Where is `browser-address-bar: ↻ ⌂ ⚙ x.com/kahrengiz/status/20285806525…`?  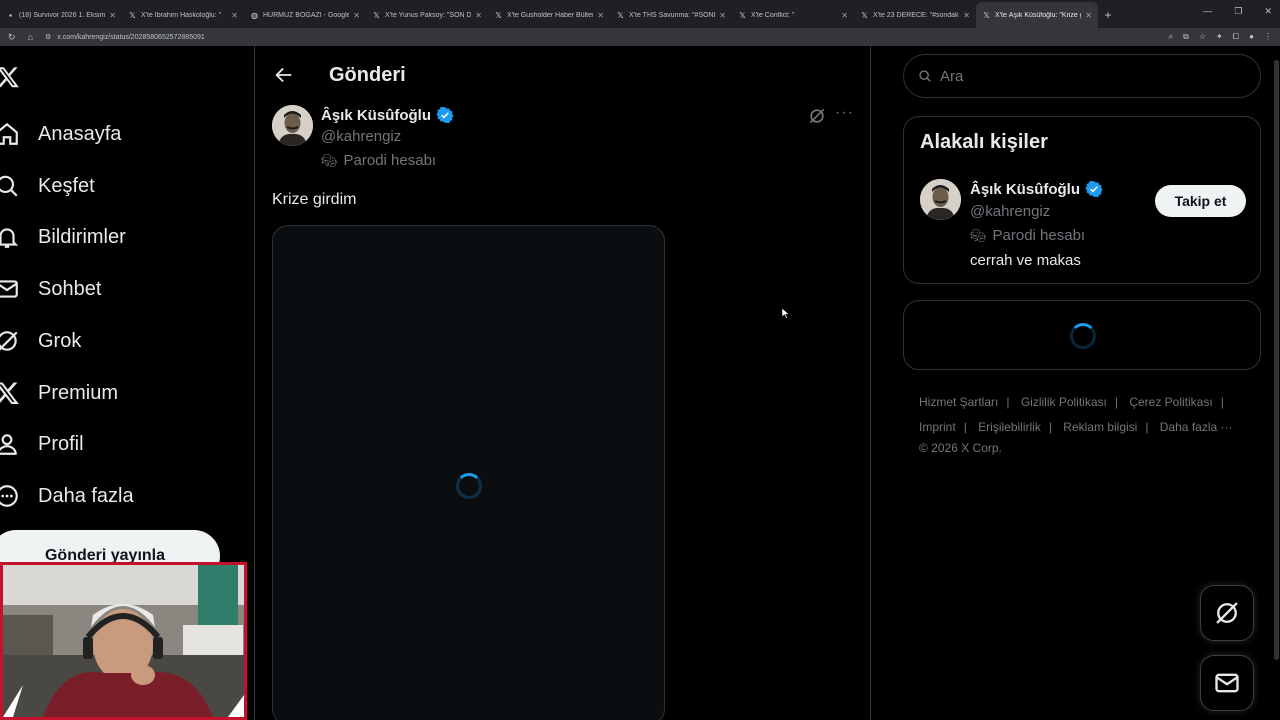 browser-address-bar: ↻ ⌂ ⚙ x.com/kahrengiz/status/20285806525… is located at coordinates (640, 37).